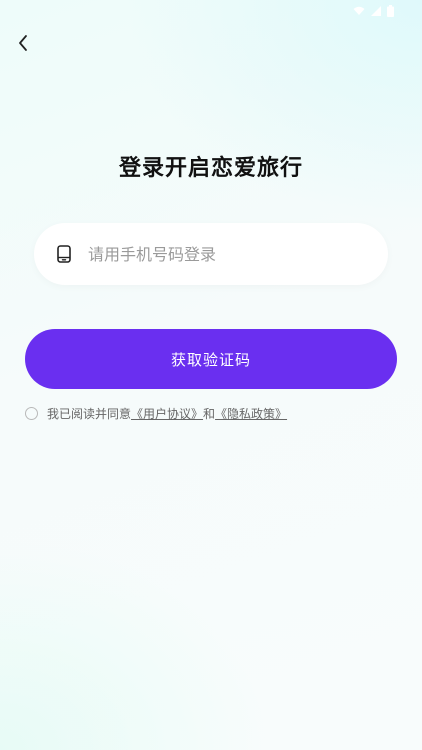 The image size is (422, 750). I want to click on back-button, so click(23, 43).